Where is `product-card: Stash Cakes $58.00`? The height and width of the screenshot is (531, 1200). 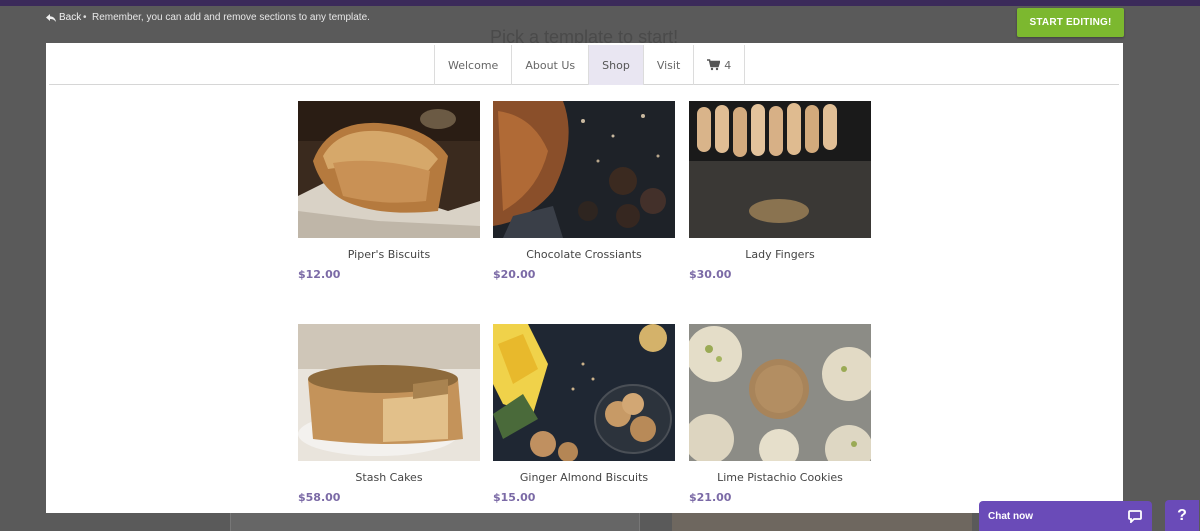 product-card: Stash Cakes $58.00 is located at coordinates (389, 414).